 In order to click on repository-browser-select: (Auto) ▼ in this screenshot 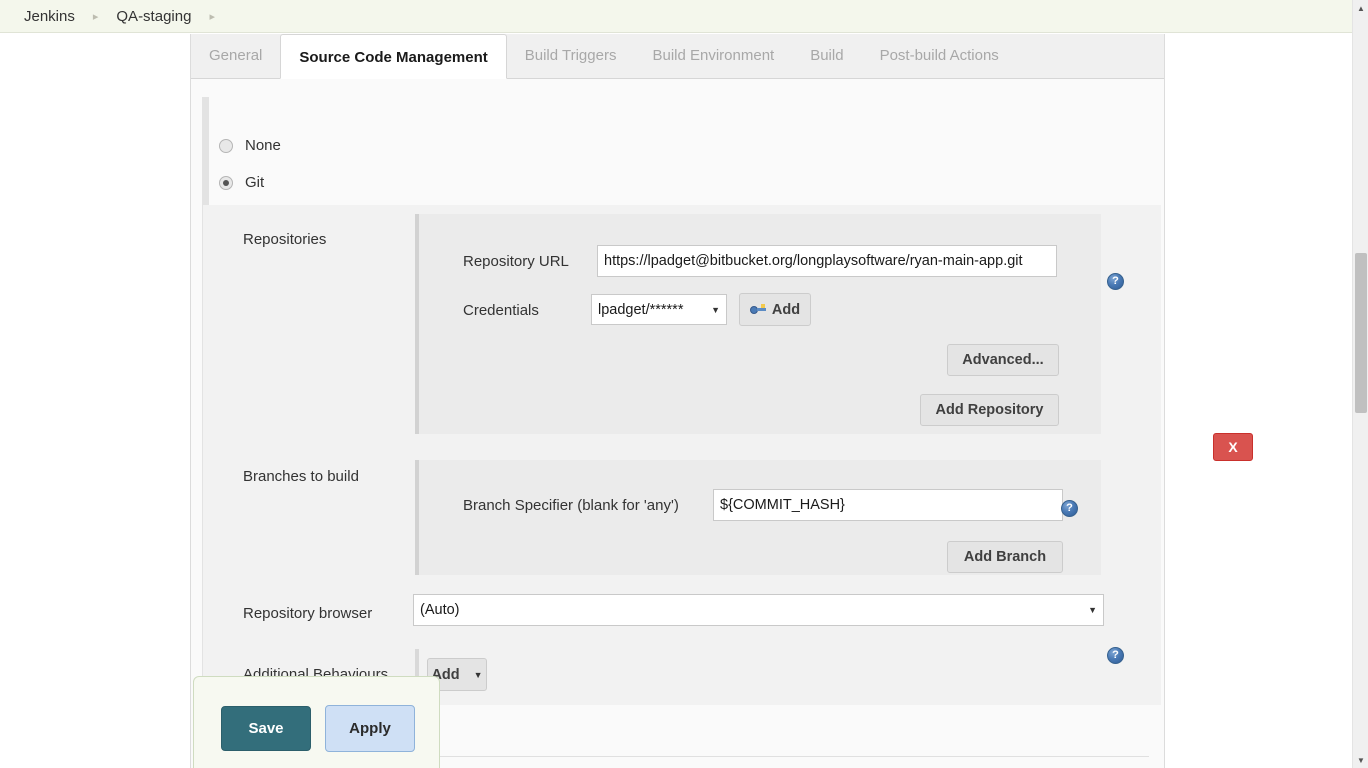, I will do `click(758, 610)`.